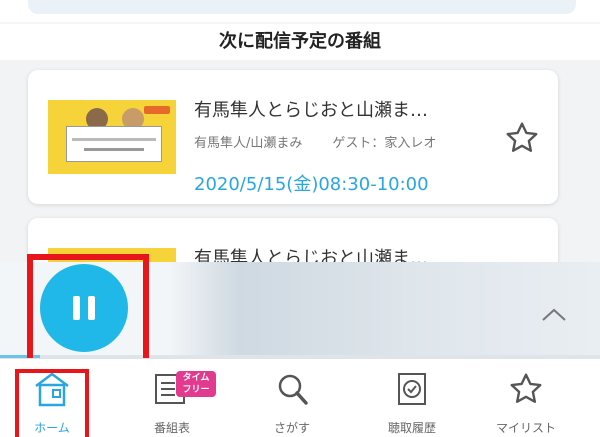 Image resolution: width=600 pixels, height=437 pixels. What do you see at coordinates (525, 428) in the screenshot?
I see `tab-label: マイリスト` at bounding box center [525, 428].